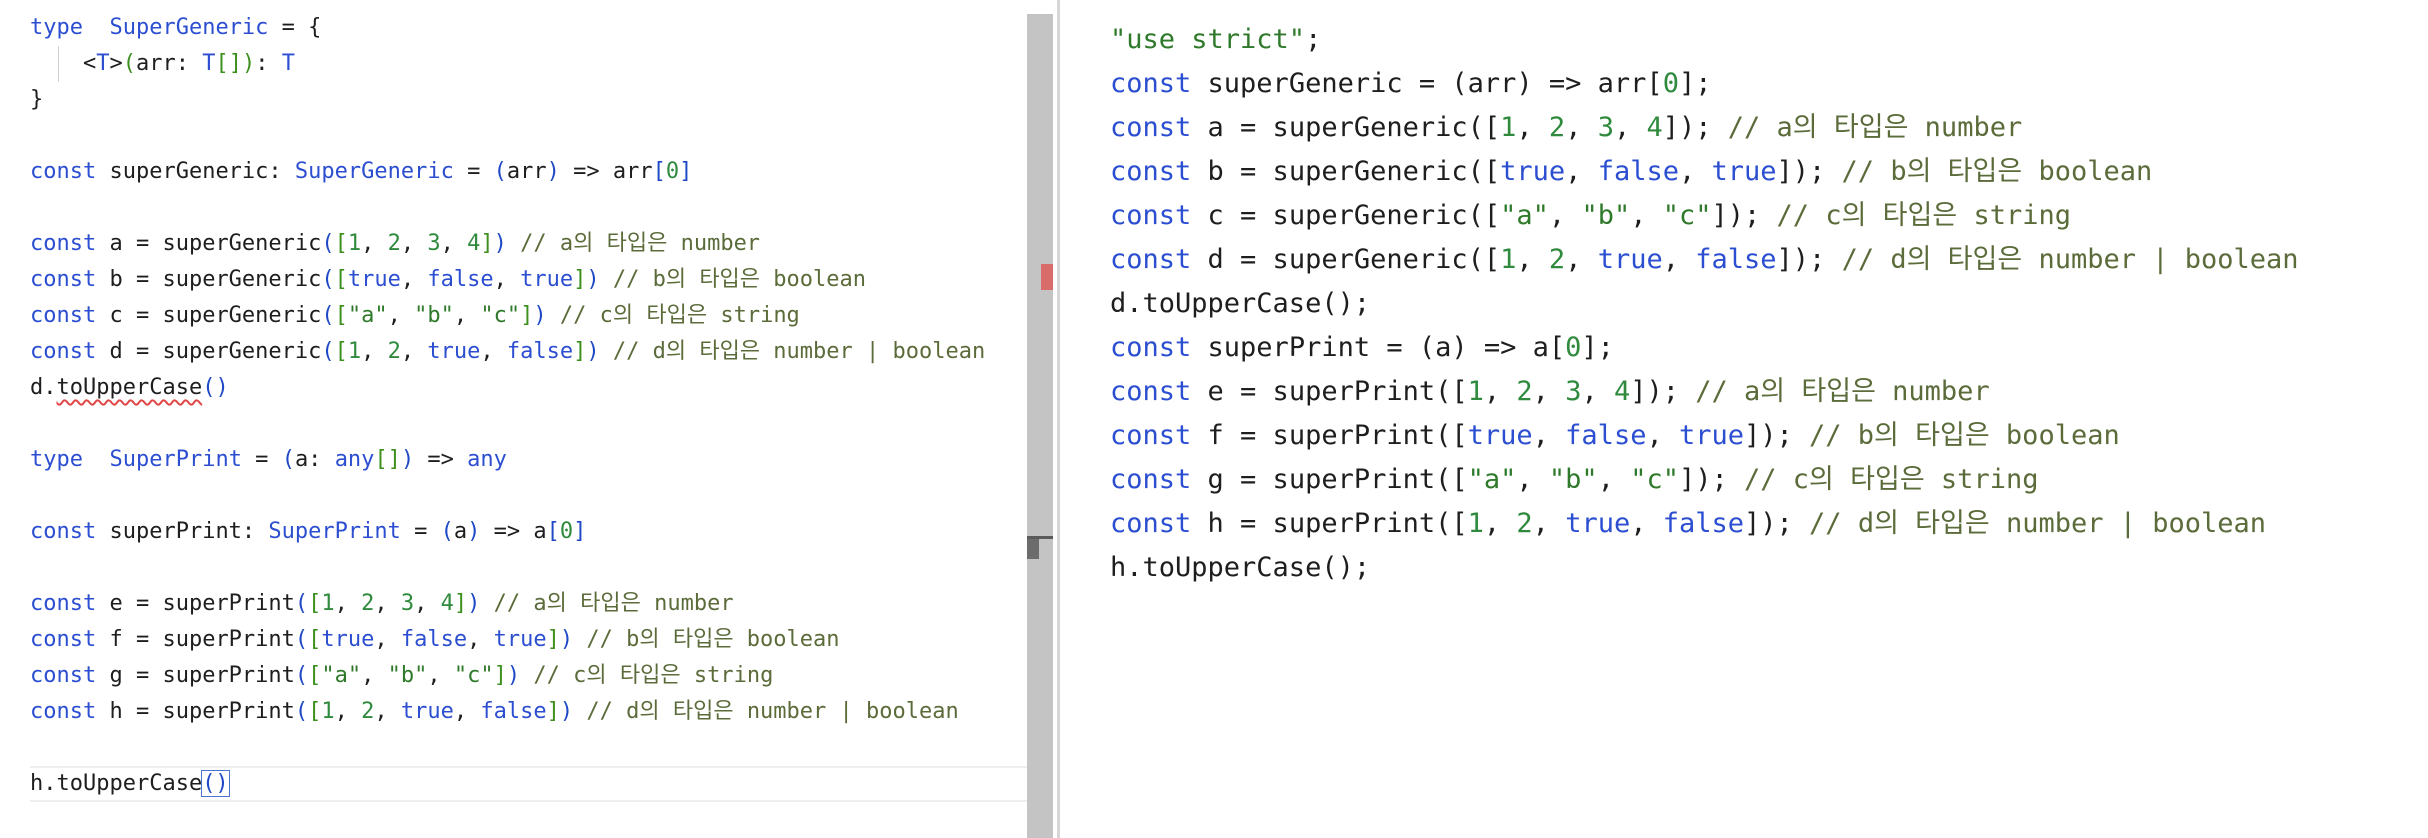  Describe the element at coordinates (295, 27) in the screenshot. I see `code-token: = {` at that location.